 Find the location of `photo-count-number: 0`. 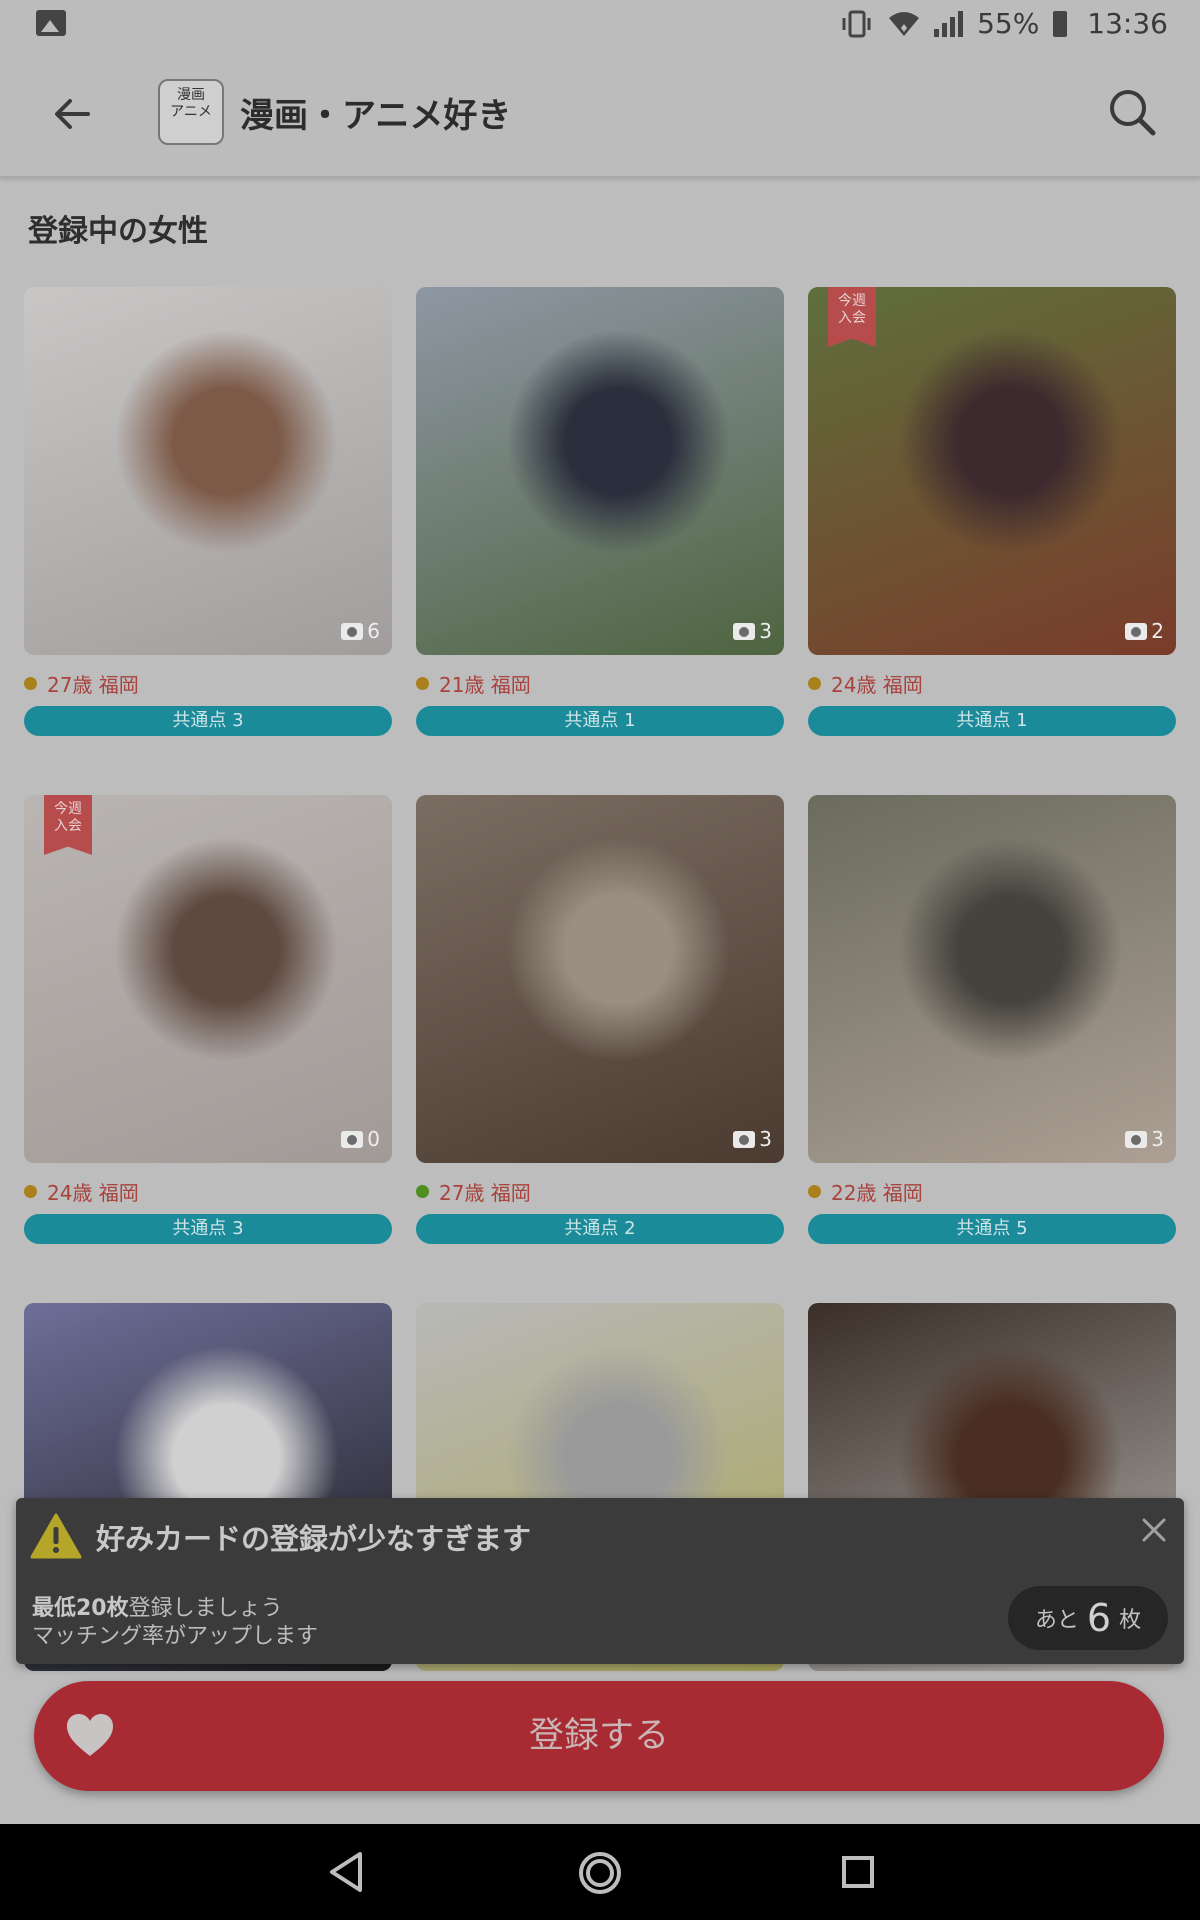

photo-count-number: 0 is located at coordinates (373, 1139).